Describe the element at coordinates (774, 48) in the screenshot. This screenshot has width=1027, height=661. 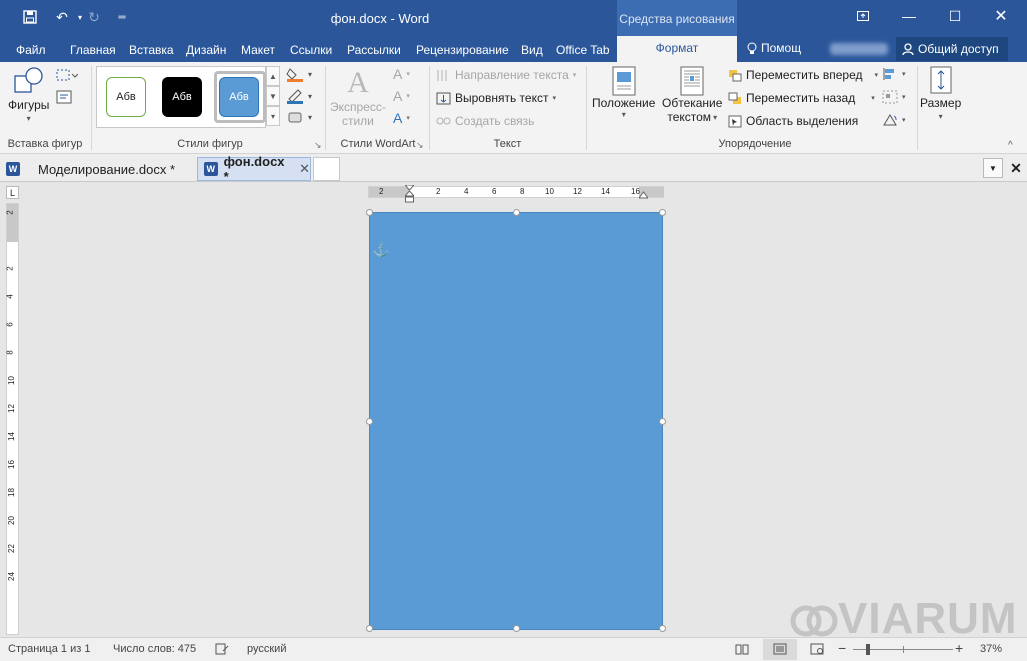
I see `tell-me-box: Помощ` at that location.